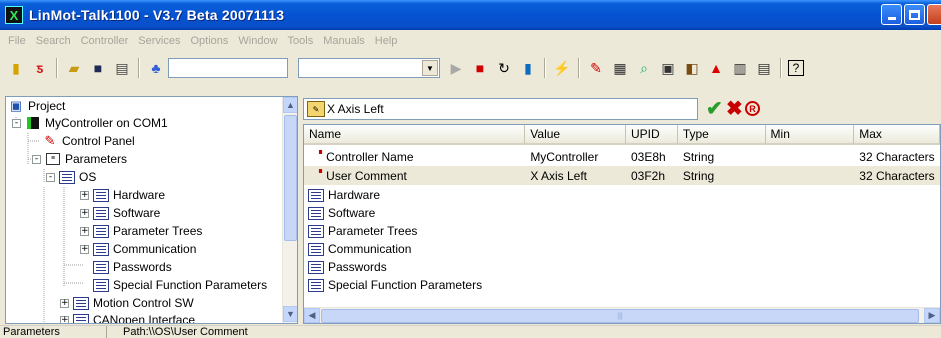  What do you see at coordinates (74, 68) in the screenshot?
I see `folder-icon: ▰` at bounding box center [74, 68].